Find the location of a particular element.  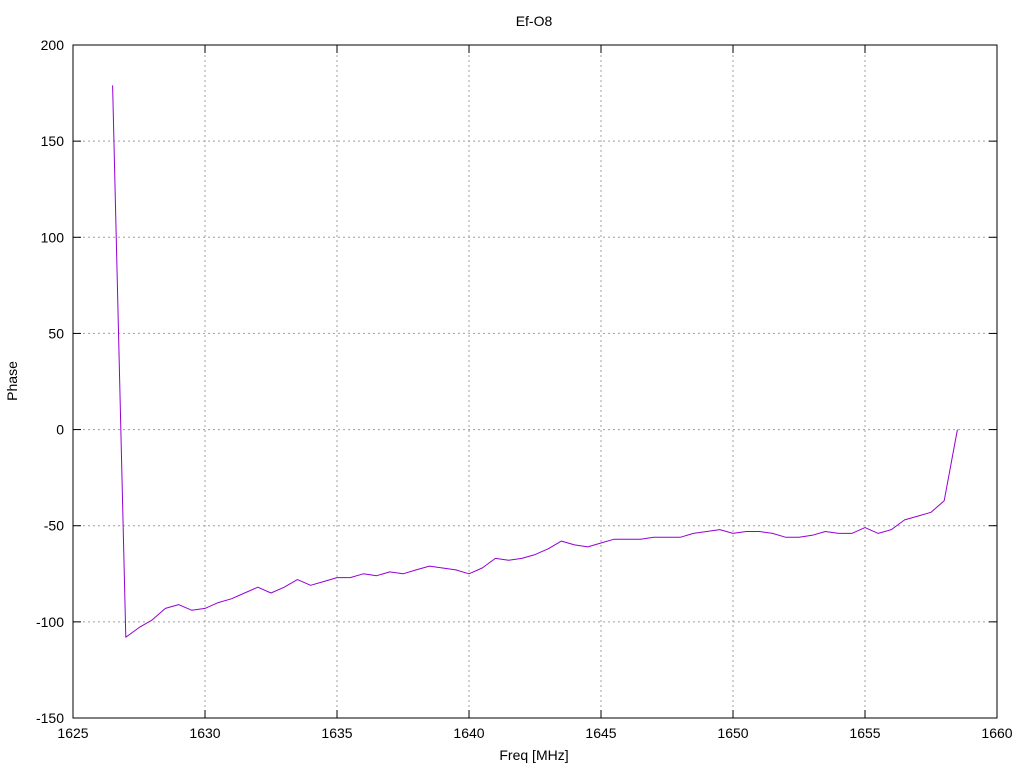

x-tick-label: 1660 is located at coordinates (996, 733).